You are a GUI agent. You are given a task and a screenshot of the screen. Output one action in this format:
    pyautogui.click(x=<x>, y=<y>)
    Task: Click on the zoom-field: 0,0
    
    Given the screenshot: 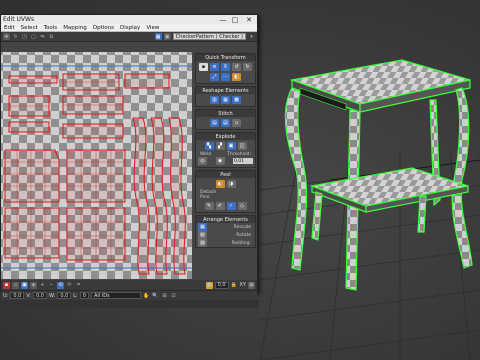 What is the action you would take?
    pyautogui.click(x=221, y=285)
    